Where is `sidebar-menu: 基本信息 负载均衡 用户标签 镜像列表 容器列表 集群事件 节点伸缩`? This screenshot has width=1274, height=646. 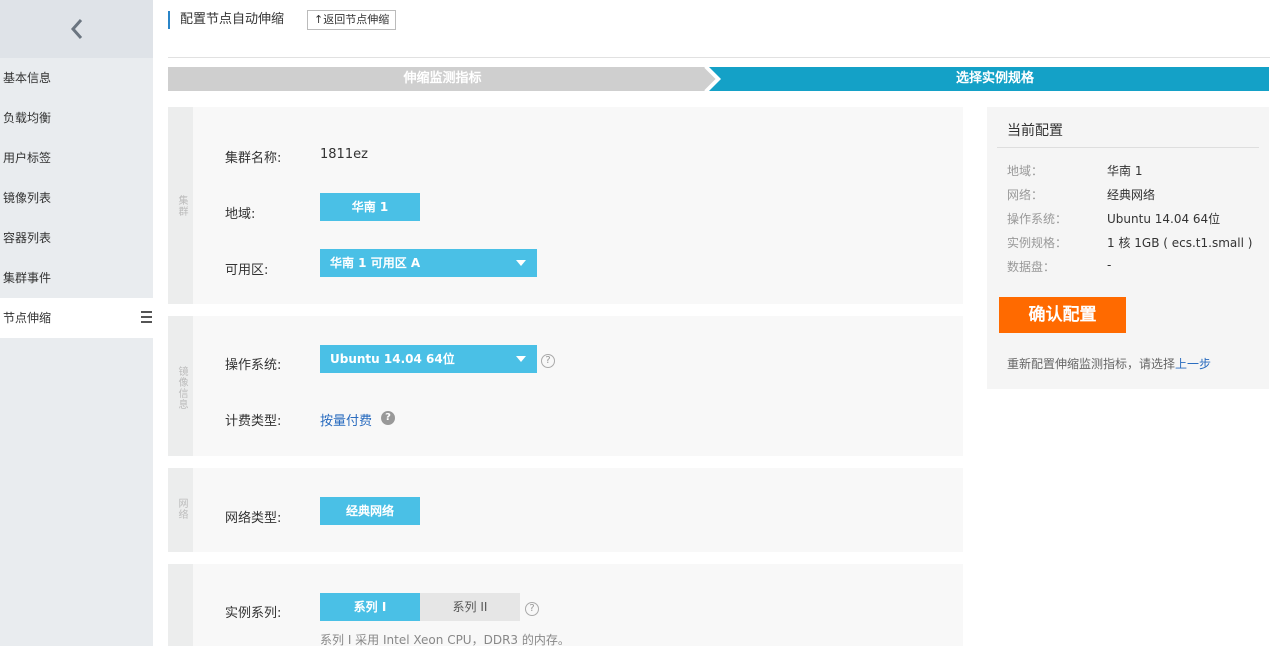
sidebar-menu: 基本信息 负载均衡 用户标签 镜像列表 容器列表 集群事件 节点伸缩 is located at coordinates (76, 198).